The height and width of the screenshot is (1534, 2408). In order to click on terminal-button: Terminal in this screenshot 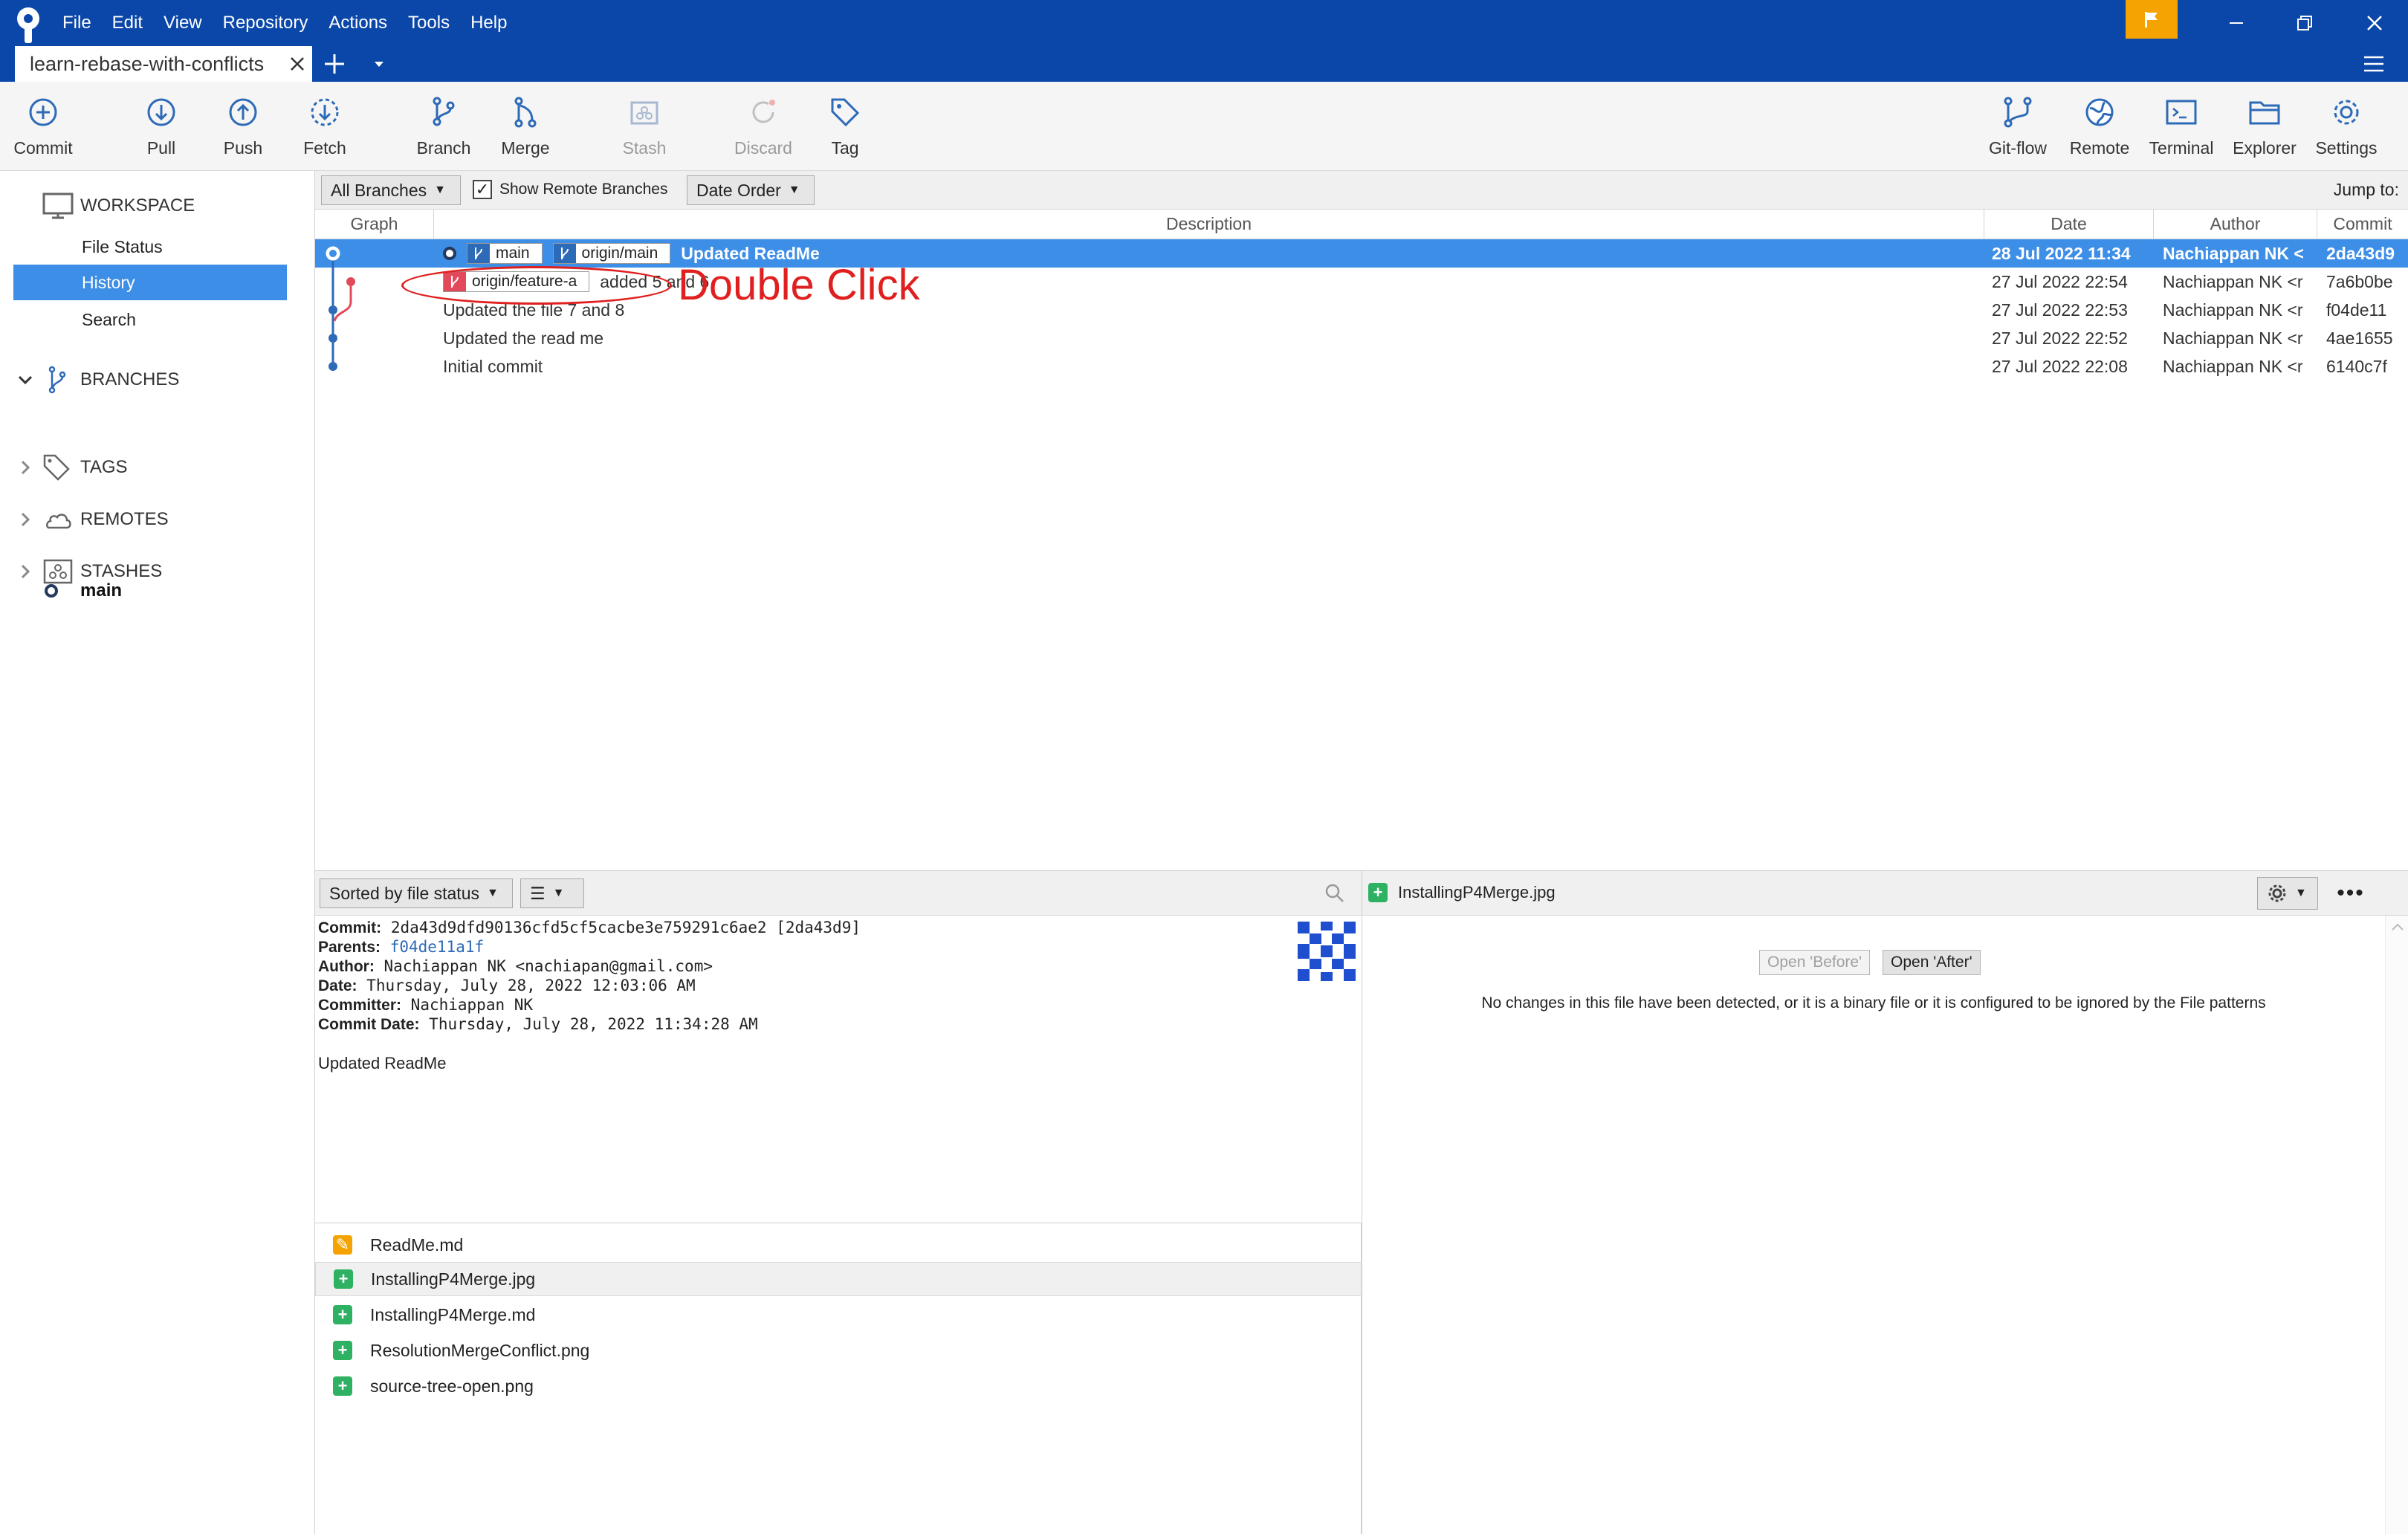, I will do `click(2181, 130)`.